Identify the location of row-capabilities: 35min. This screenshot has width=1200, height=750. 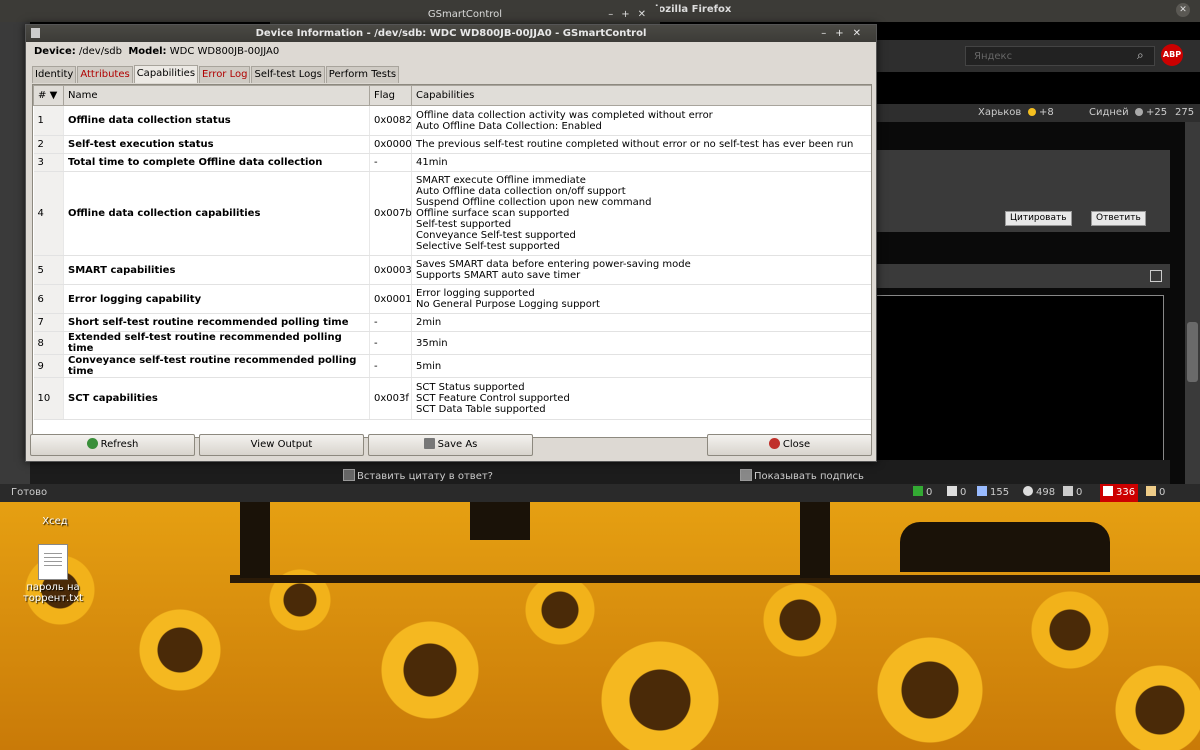
(641, 343).